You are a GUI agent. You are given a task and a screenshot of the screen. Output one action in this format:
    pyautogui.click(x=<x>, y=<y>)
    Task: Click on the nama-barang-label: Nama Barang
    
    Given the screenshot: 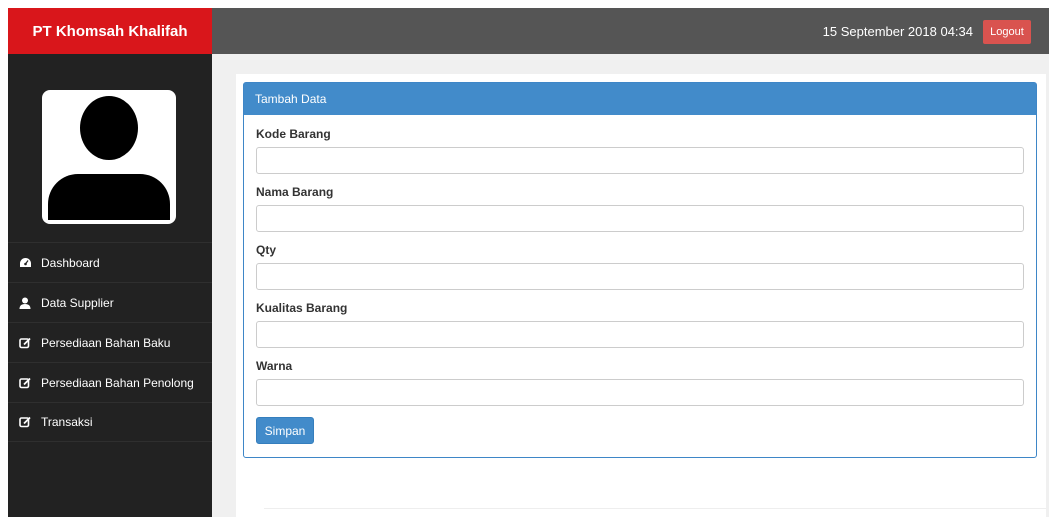 What is the action you would take?
    pyautogui.click(x=295, y=192)
    